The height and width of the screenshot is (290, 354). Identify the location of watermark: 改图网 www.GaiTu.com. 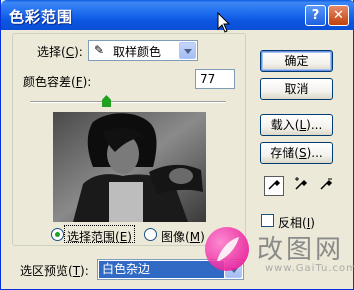
(279, 255).